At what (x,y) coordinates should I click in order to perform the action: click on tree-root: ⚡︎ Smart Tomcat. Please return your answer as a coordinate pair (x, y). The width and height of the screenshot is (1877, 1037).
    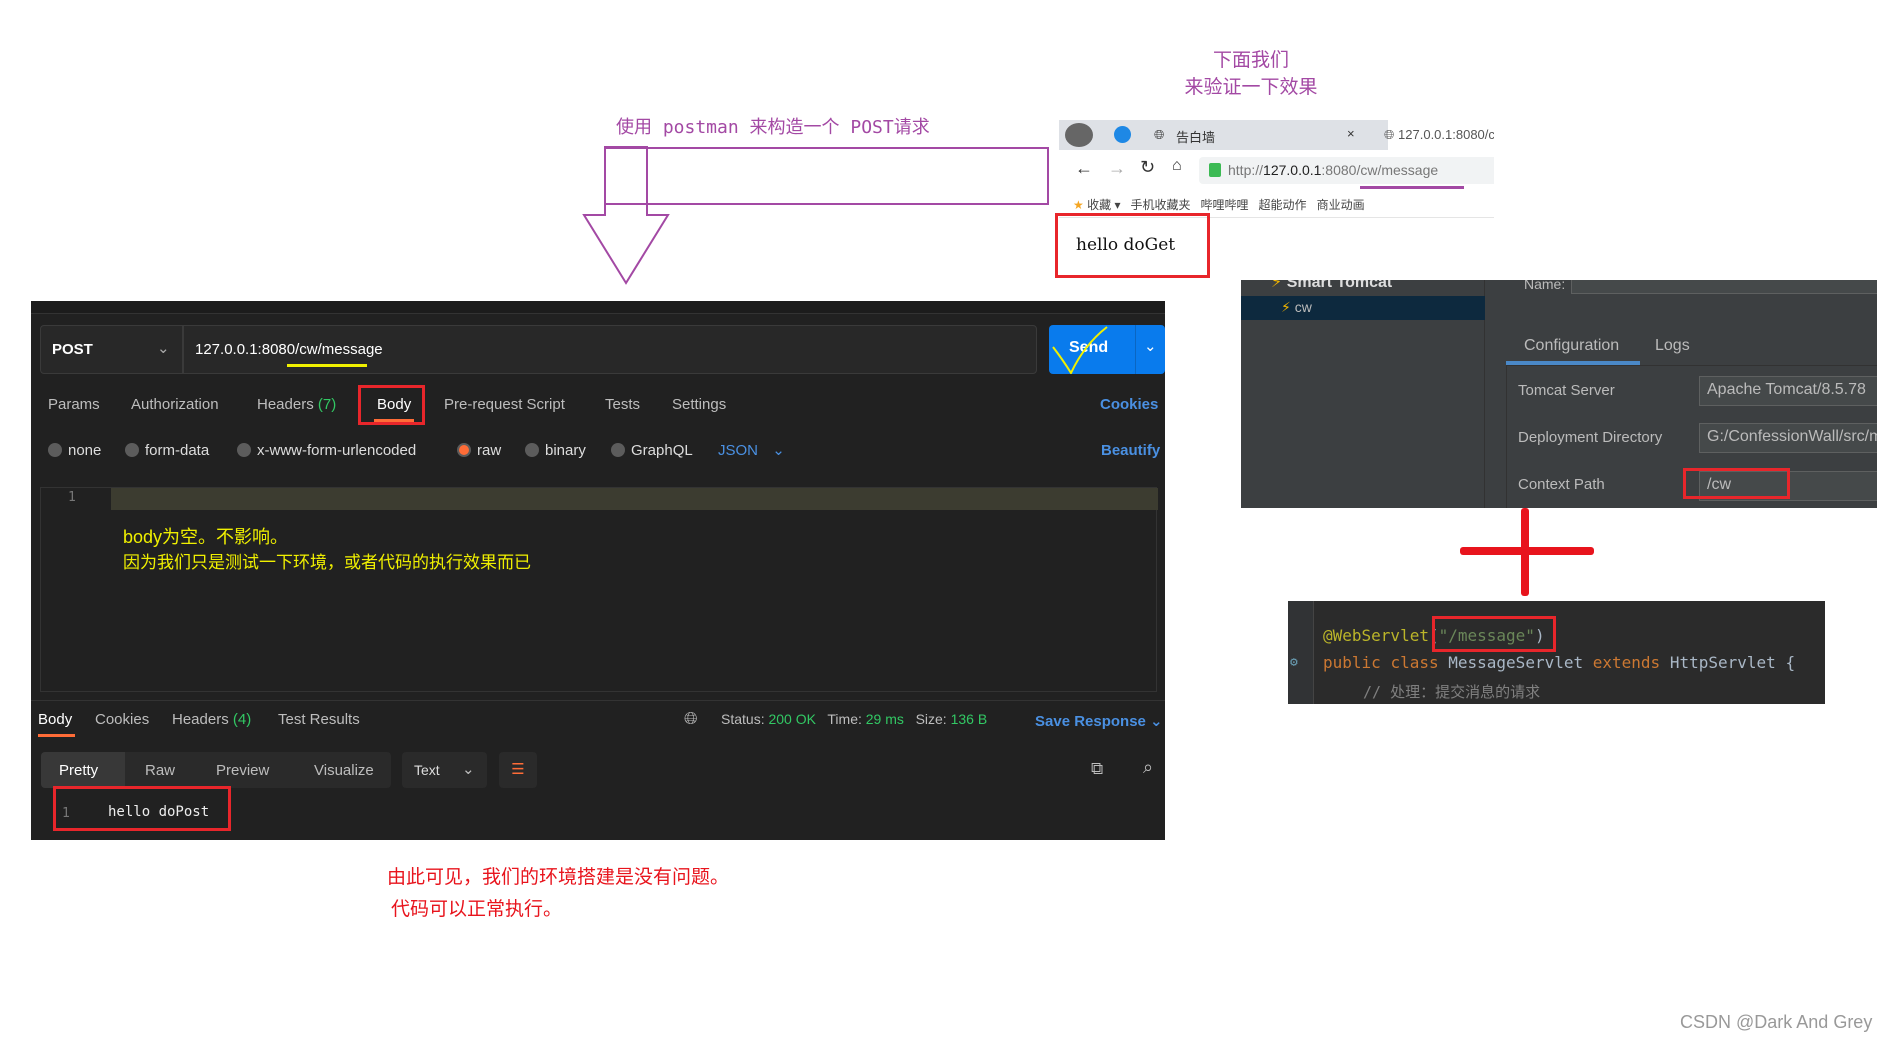
    Looking at the image, I should click on (1331, 286).